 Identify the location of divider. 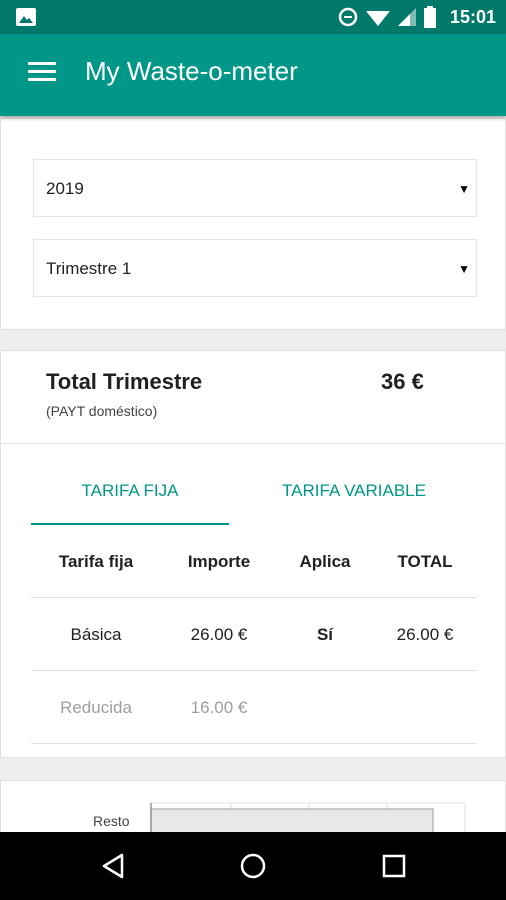
(253, 443).